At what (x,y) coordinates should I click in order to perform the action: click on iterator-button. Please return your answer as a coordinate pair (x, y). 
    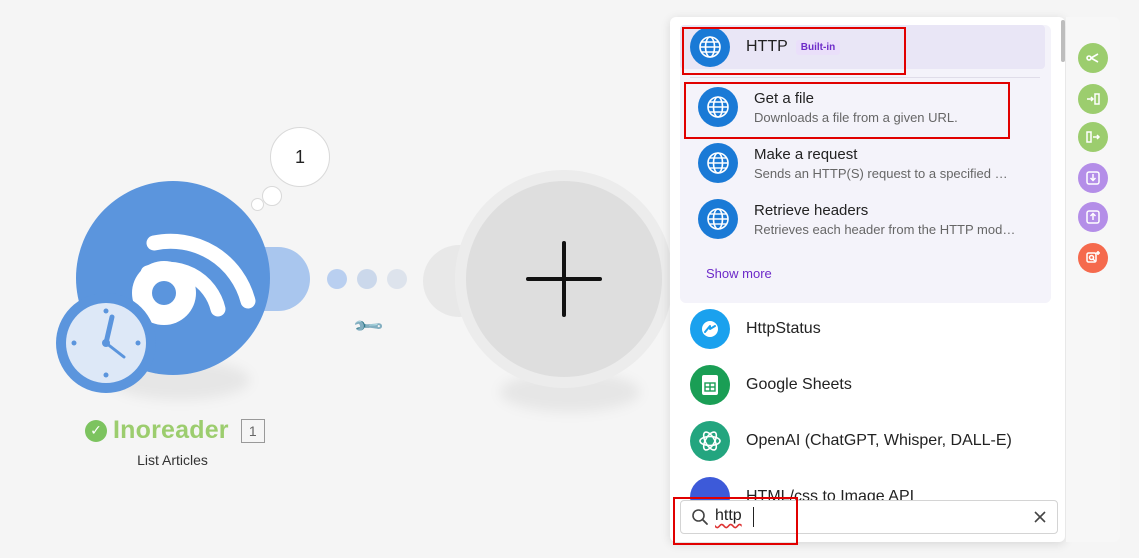
    Looking at the image, I should click on (1093, 137).